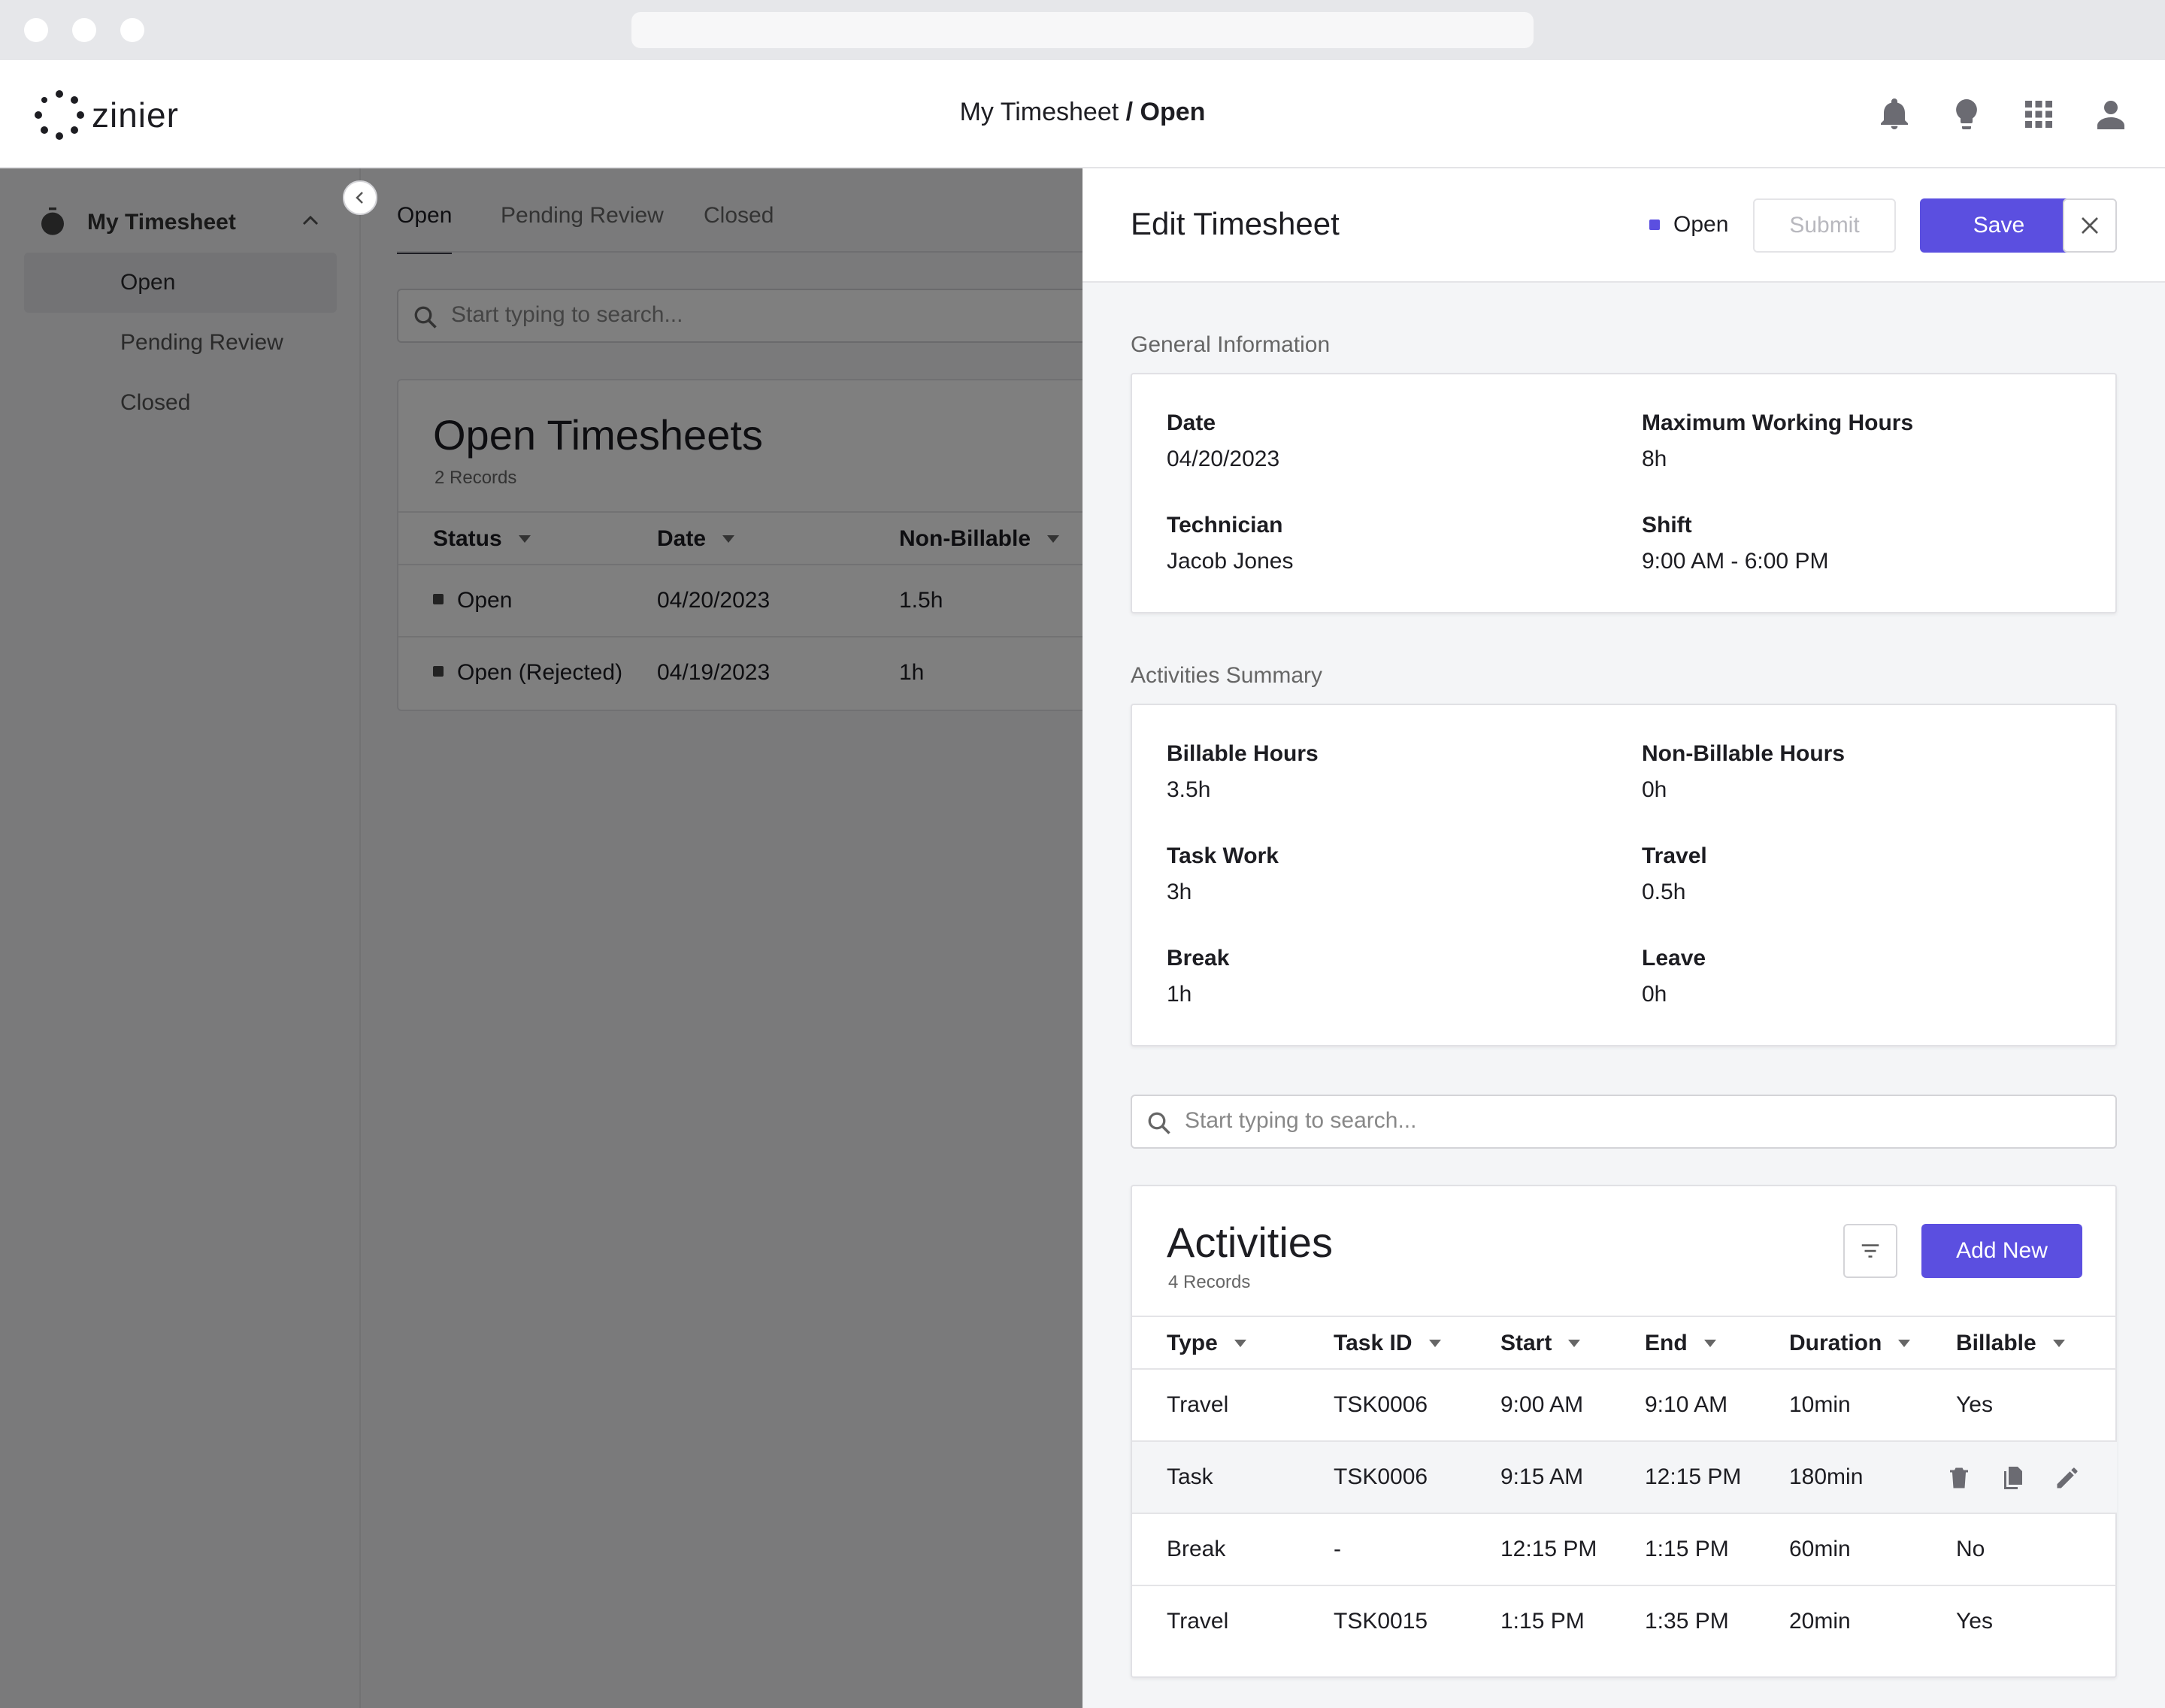  What do you see at coordinates (1190, 1476) in the screenshot?
I see `type-cell: Task` at bounding box center [1190, 1476].